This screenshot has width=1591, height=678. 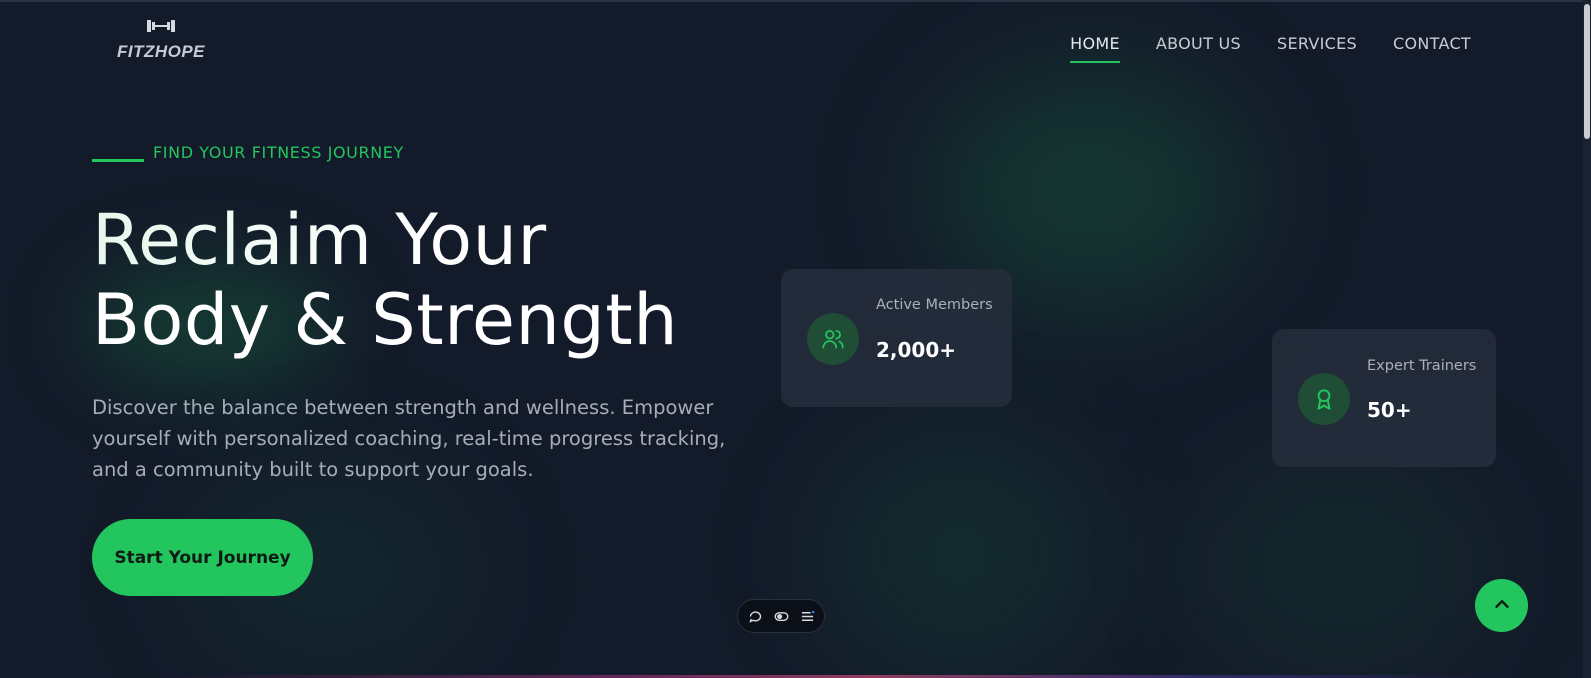 I want to click on stat-value: 2,000+, so click(x=916, y=350).